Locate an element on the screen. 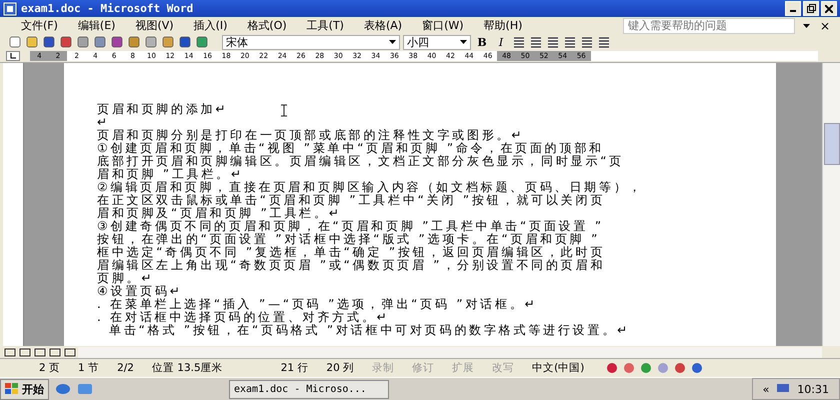  status-item: 录制 is located at coordinates (383, 368).